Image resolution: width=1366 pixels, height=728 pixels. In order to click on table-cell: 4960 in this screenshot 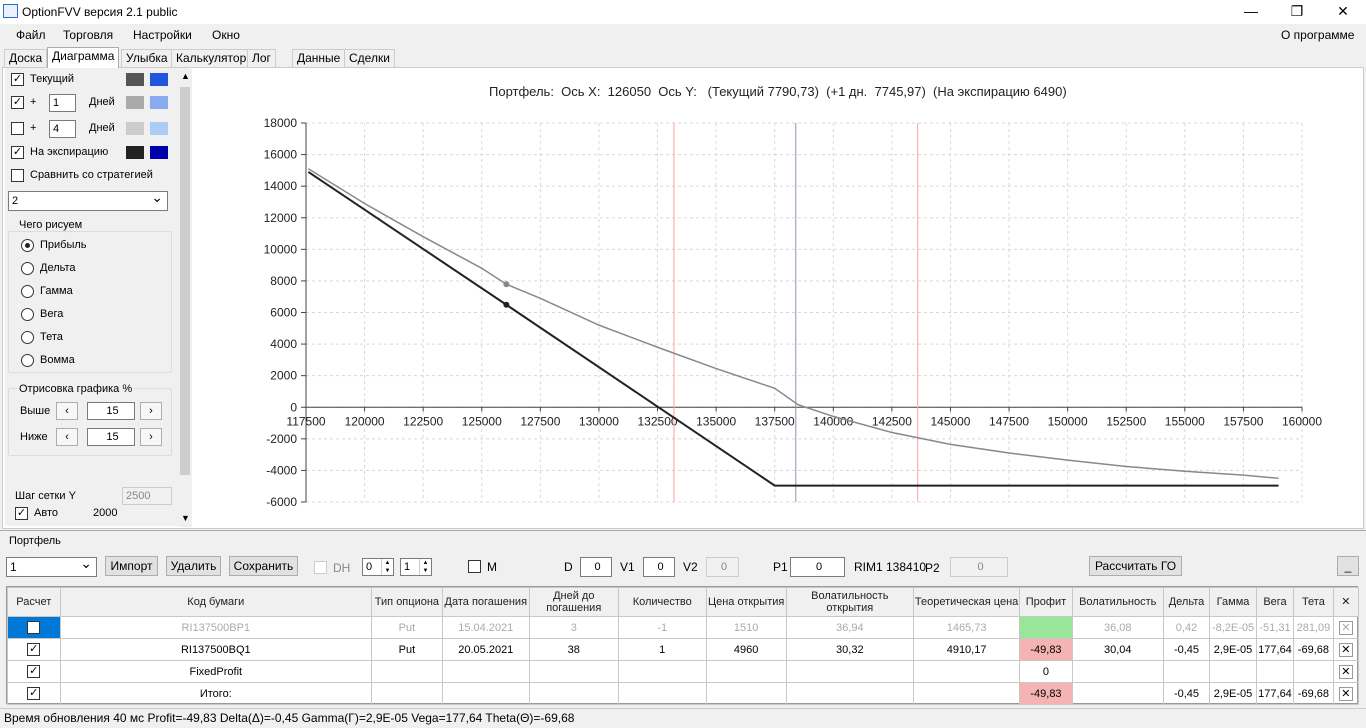, I will do `click(746, 649)`.